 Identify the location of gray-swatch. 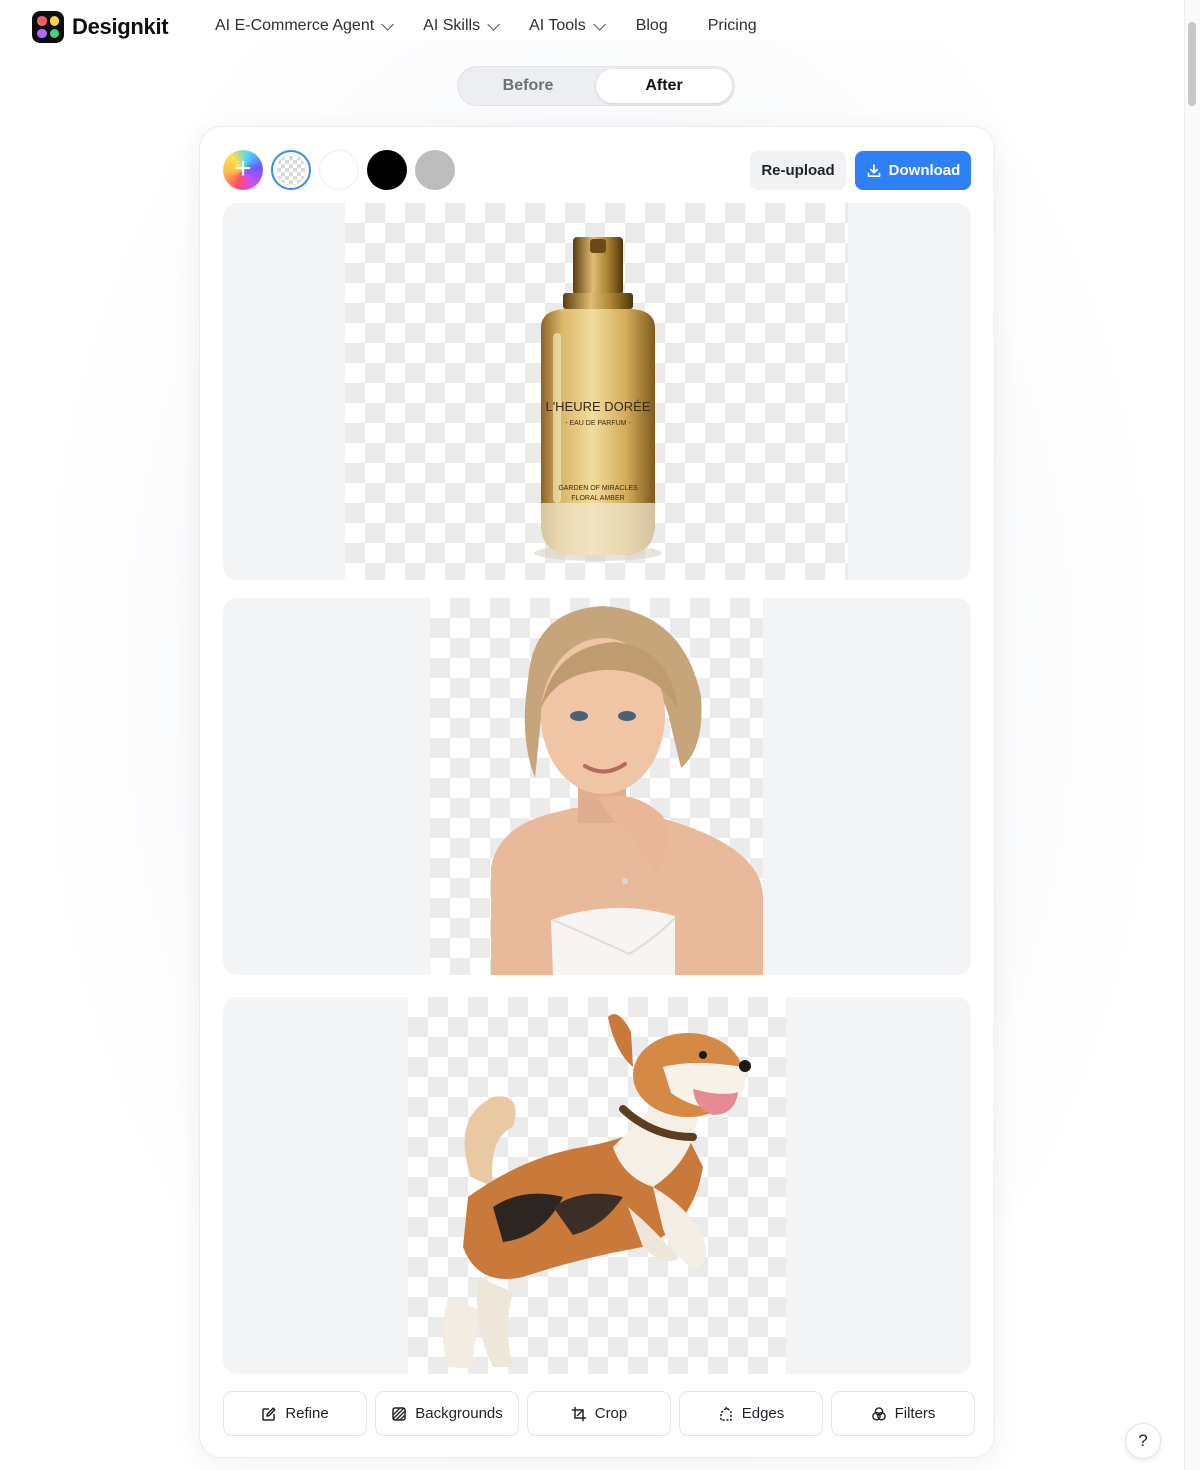
(435, 170).